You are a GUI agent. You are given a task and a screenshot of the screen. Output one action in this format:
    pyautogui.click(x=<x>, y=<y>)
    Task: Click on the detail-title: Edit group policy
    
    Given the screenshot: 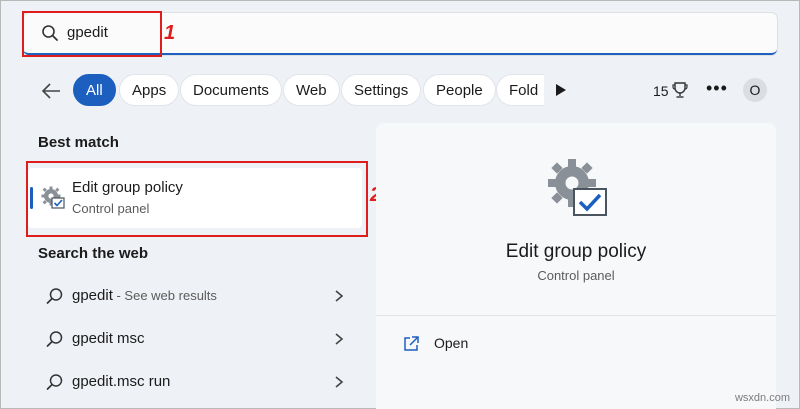 What is the action you would take?
    pyautogui.click(x=576, y=251)
    